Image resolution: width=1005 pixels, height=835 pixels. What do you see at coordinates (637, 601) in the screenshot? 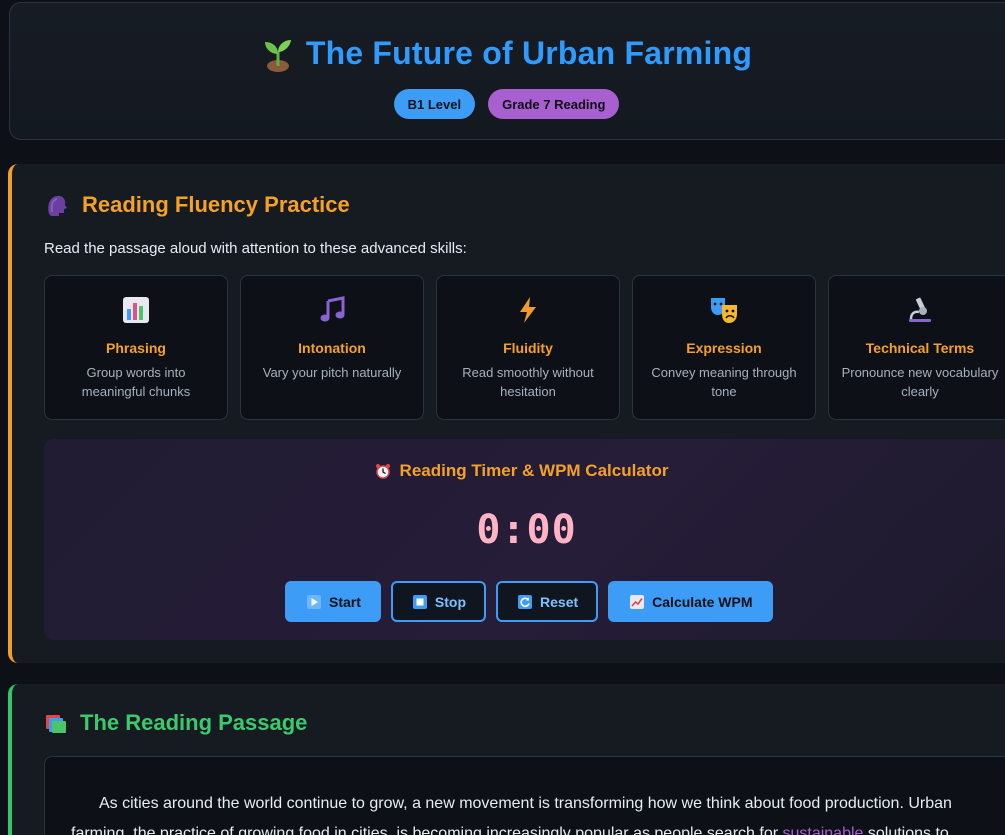
I see `chart-increasing-icon` at bounding box center [637, 601].